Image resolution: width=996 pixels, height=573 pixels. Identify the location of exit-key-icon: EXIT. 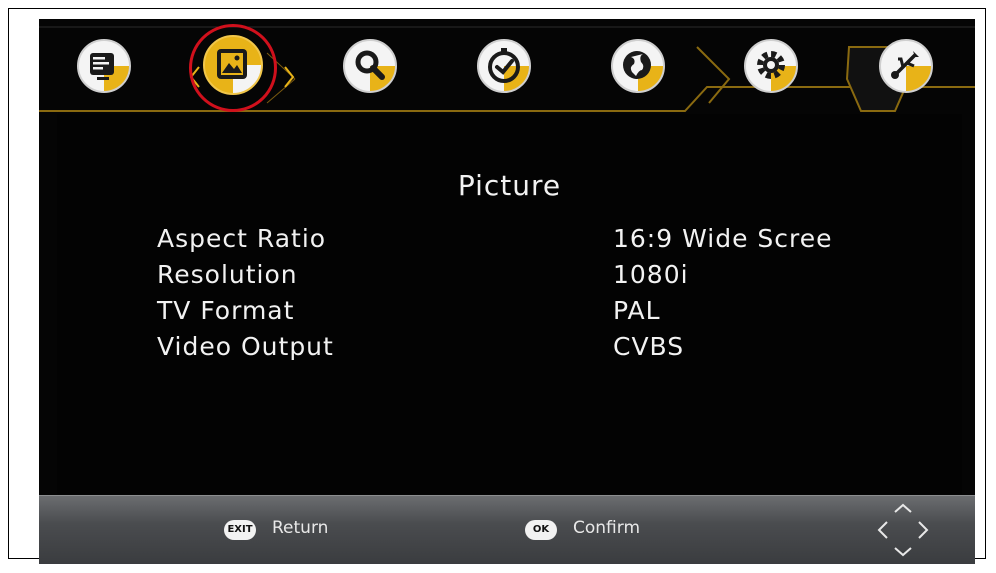
(240, 530).